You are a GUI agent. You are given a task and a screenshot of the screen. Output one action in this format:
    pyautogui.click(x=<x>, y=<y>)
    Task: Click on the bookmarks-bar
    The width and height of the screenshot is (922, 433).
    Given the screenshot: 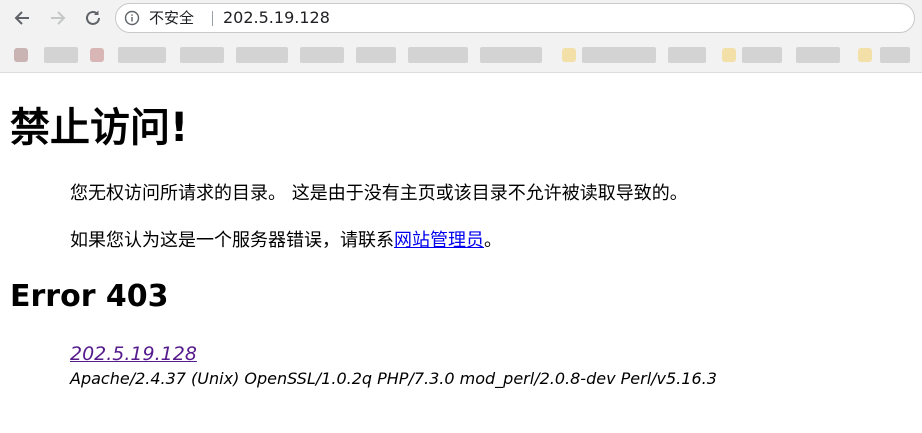 What is the action you would take?
    pyautogui.click(x=461, y=55)
    